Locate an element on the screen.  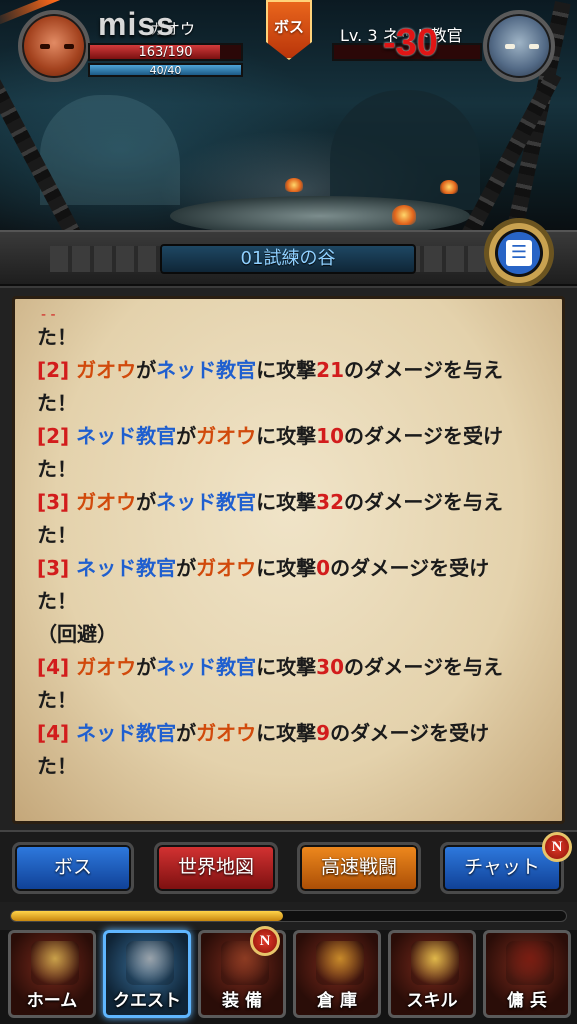
stone-platform is located at coordinates (320, 213).